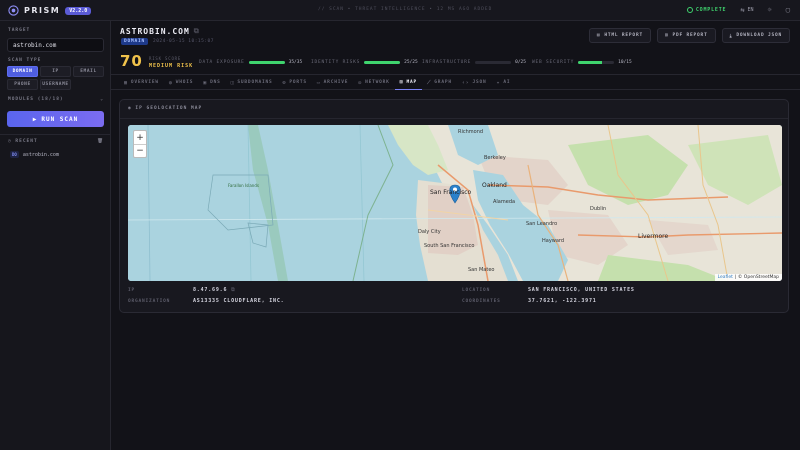  I want to click on scan-type-label: SCAN TYPE, so click(25, 60).